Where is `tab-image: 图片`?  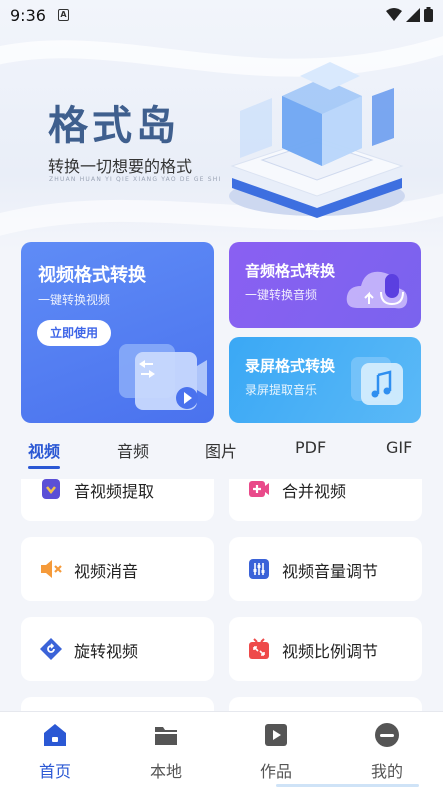 tab-image: 图片 is located at coordinates (221, 450).